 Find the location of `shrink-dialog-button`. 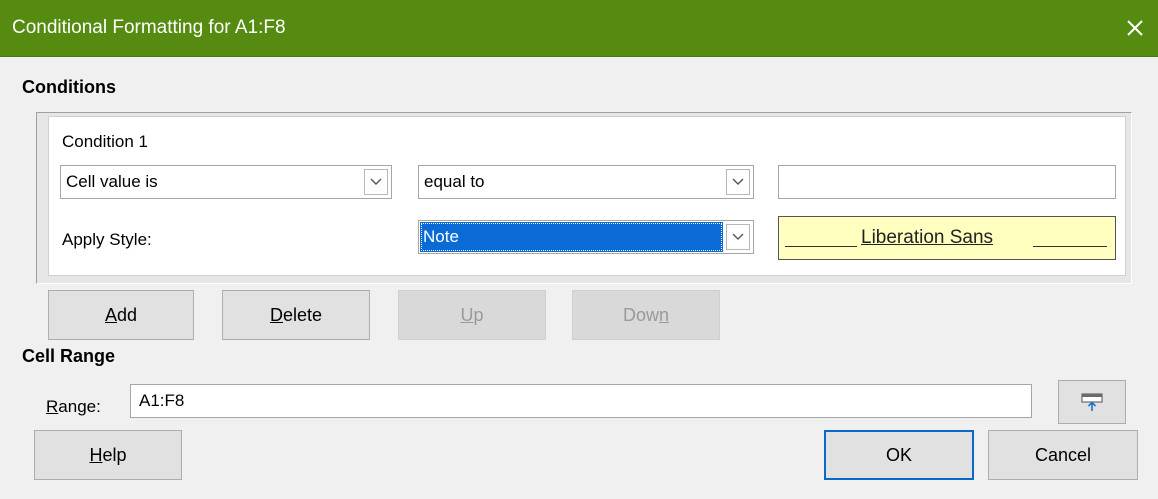

shrink-dialog-button is located at coordinates (1092, 402).